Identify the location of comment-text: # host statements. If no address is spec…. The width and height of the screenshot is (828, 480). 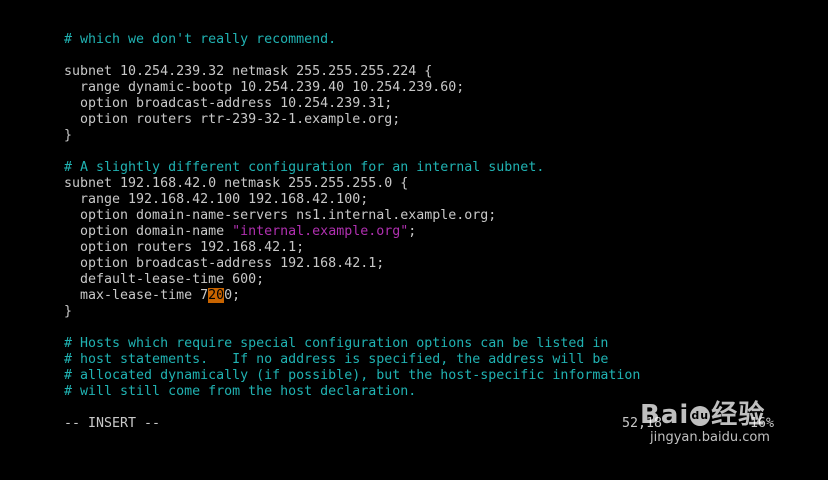
(336, 359).